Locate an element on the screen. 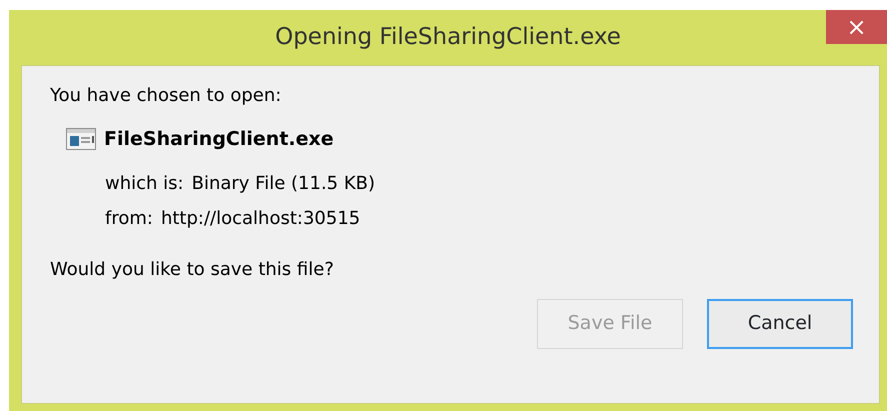  window-title: Opening FileSharingClient.exe is located at coordinates (448, 37).